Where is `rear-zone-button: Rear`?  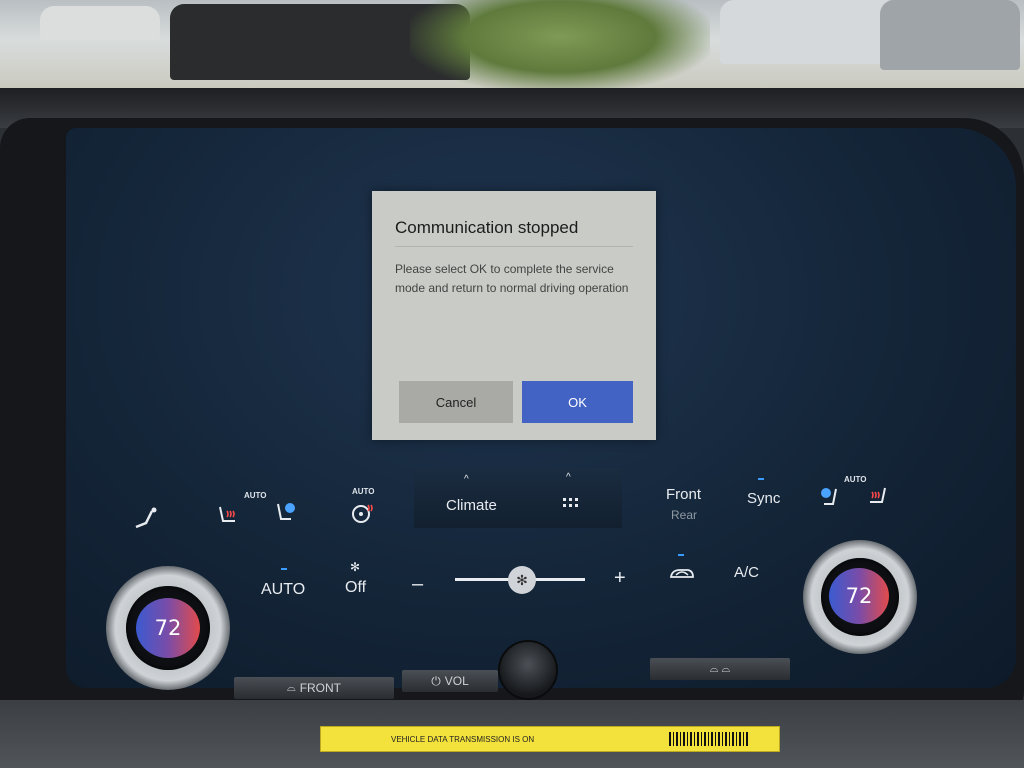 rear-zone-button: Rear is located at coordinates (684, 515).